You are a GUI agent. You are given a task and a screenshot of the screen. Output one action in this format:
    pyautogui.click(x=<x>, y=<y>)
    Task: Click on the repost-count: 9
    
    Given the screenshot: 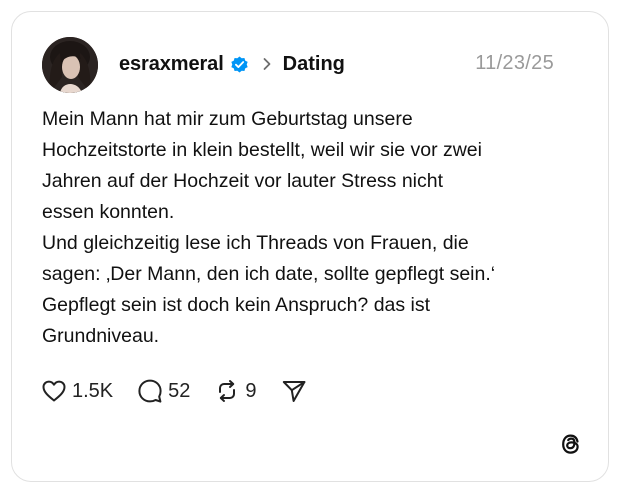 What is the action you would take?
    pyautogui.click(x=251, y=390)
    